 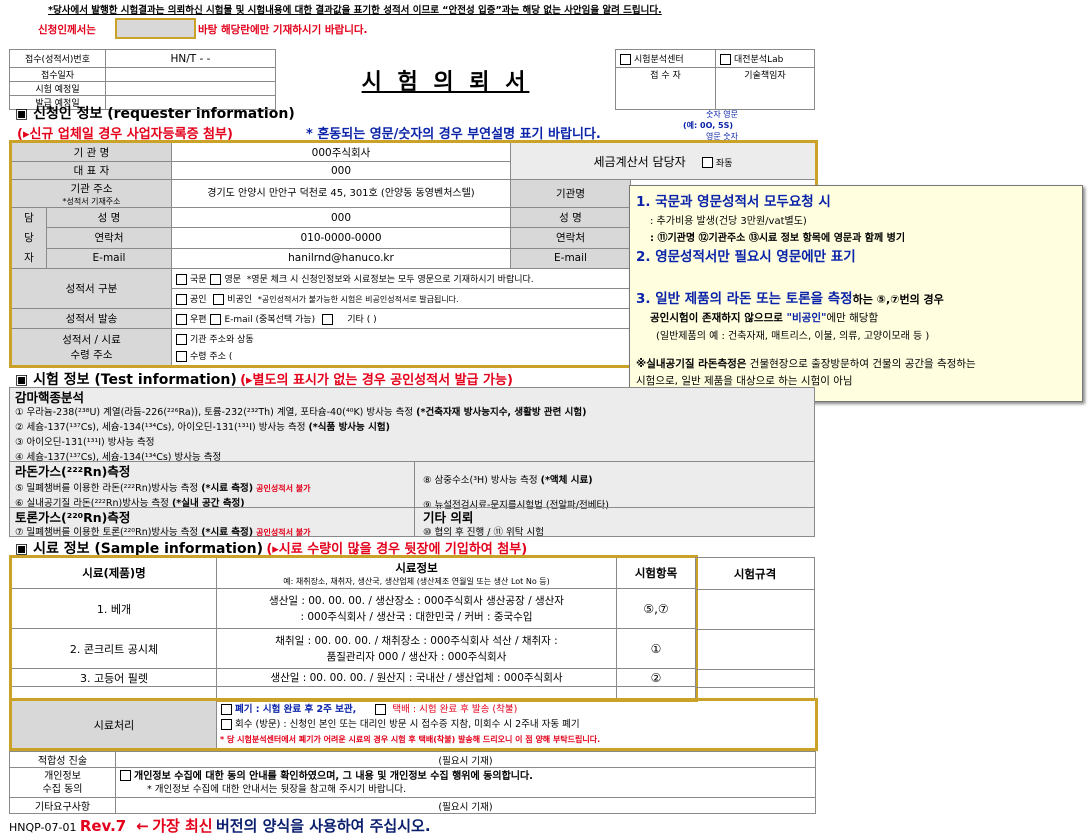 I want to click on receipt-no-value: HN/T - -, so click(x=190, y=58).